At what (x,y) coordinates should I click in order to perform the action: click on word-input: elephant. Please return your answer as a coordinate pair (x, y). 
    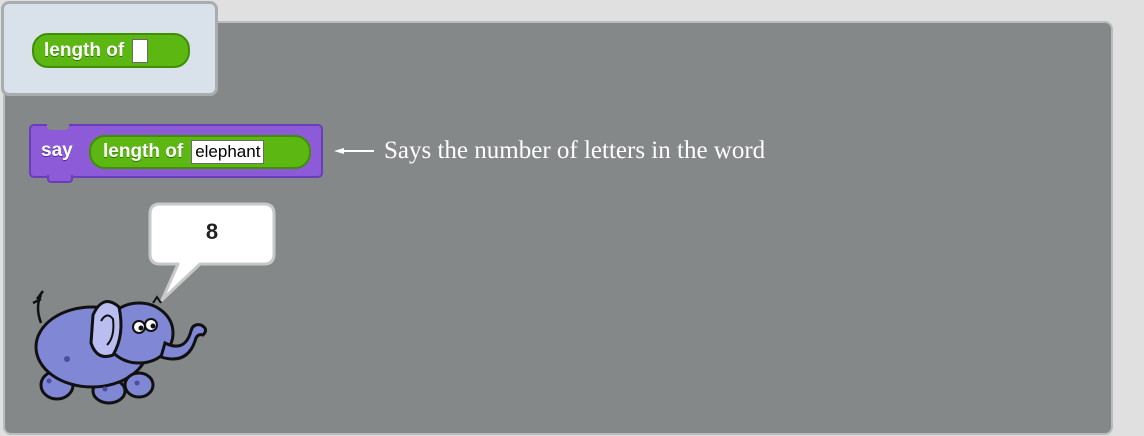
    Looking at the image, I should click on (228, 152).